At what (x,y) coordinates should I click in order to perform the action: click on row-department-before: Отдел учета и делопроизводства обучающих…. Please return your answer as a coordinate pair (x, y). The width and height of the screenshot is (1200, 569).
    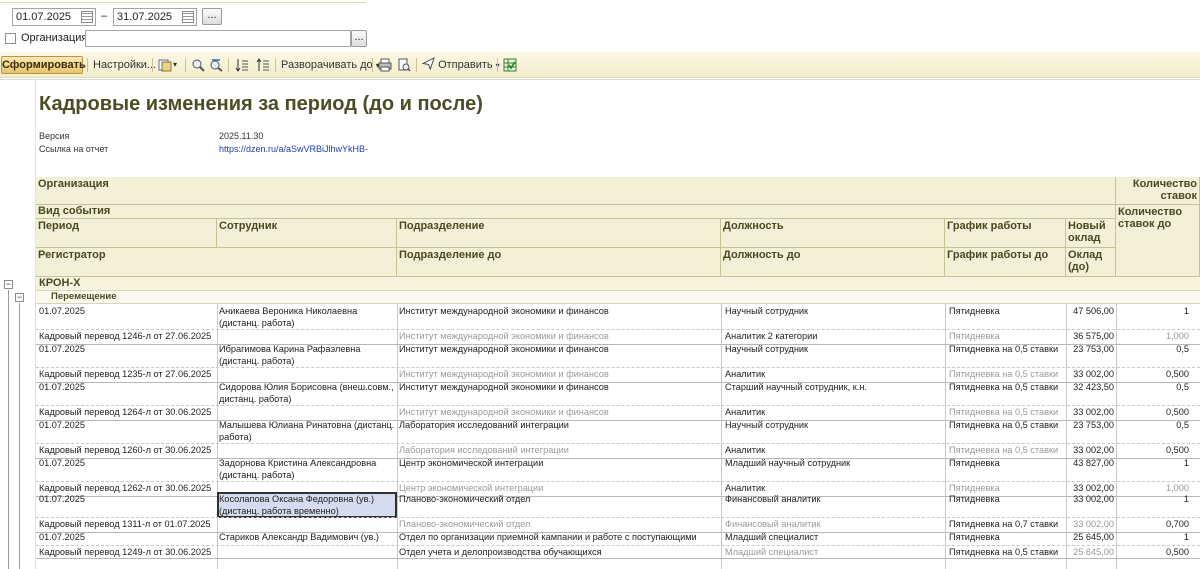
    Looking at the image, I should click on (559, 552).